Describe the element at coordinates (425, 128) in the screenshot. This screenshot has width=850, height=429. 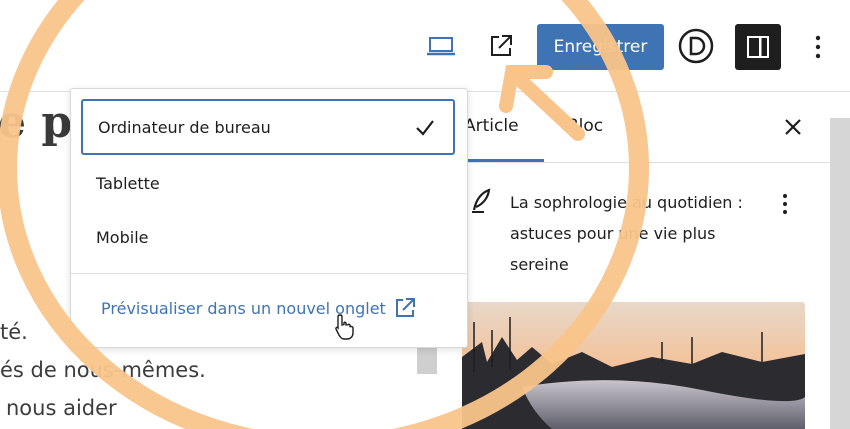
I see `check-icon` at that location.